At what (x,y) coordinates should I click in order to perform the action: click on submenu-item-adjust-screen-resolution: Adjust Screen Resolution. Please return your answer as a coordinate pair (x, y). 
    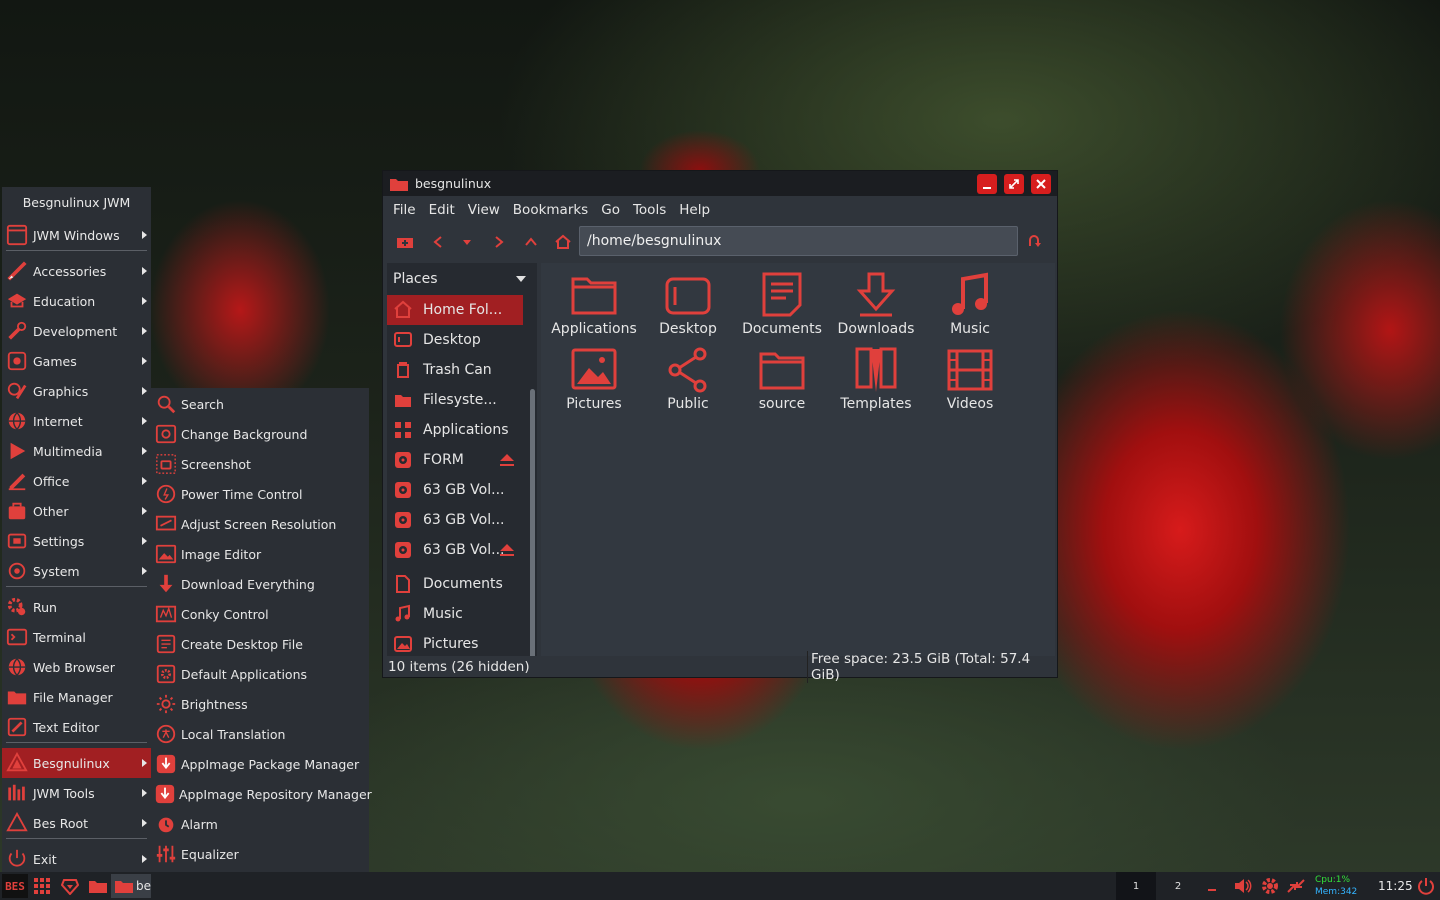
    Looking at the image, I should click on (260, 524).